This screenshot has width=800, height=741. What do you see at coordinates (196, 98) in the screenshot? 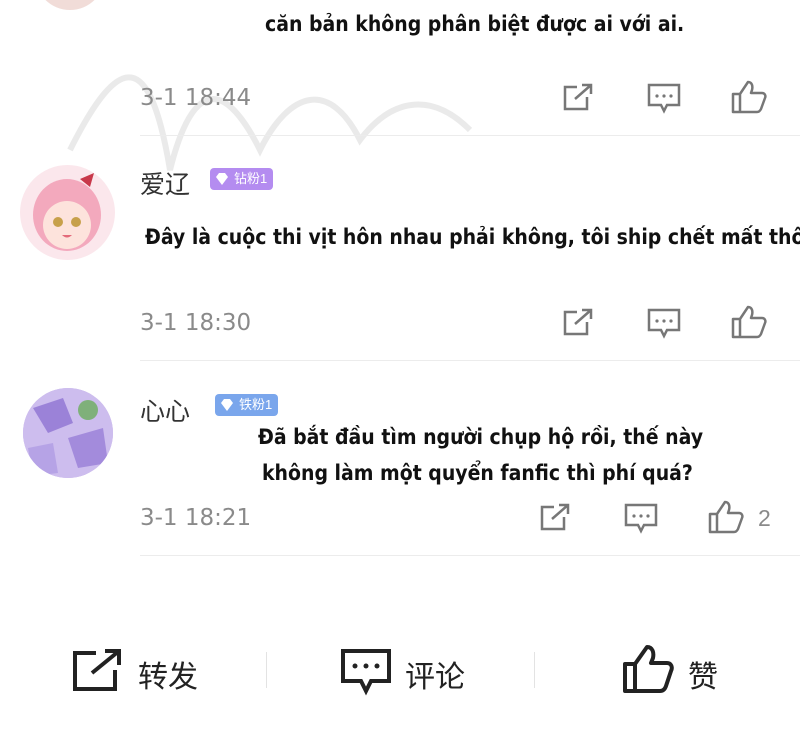
I see `comment-time: 3-1 18:44` at bounding box center [196, 98].